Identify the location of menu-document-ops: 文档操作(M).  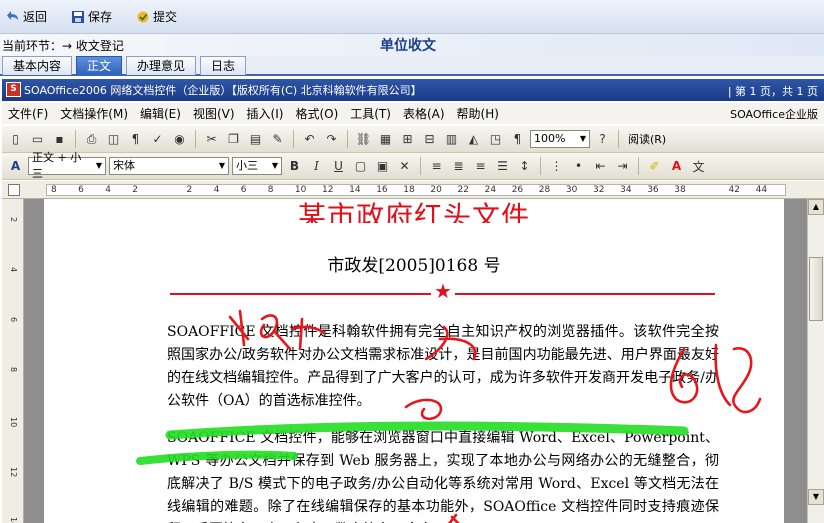
(94, 113).